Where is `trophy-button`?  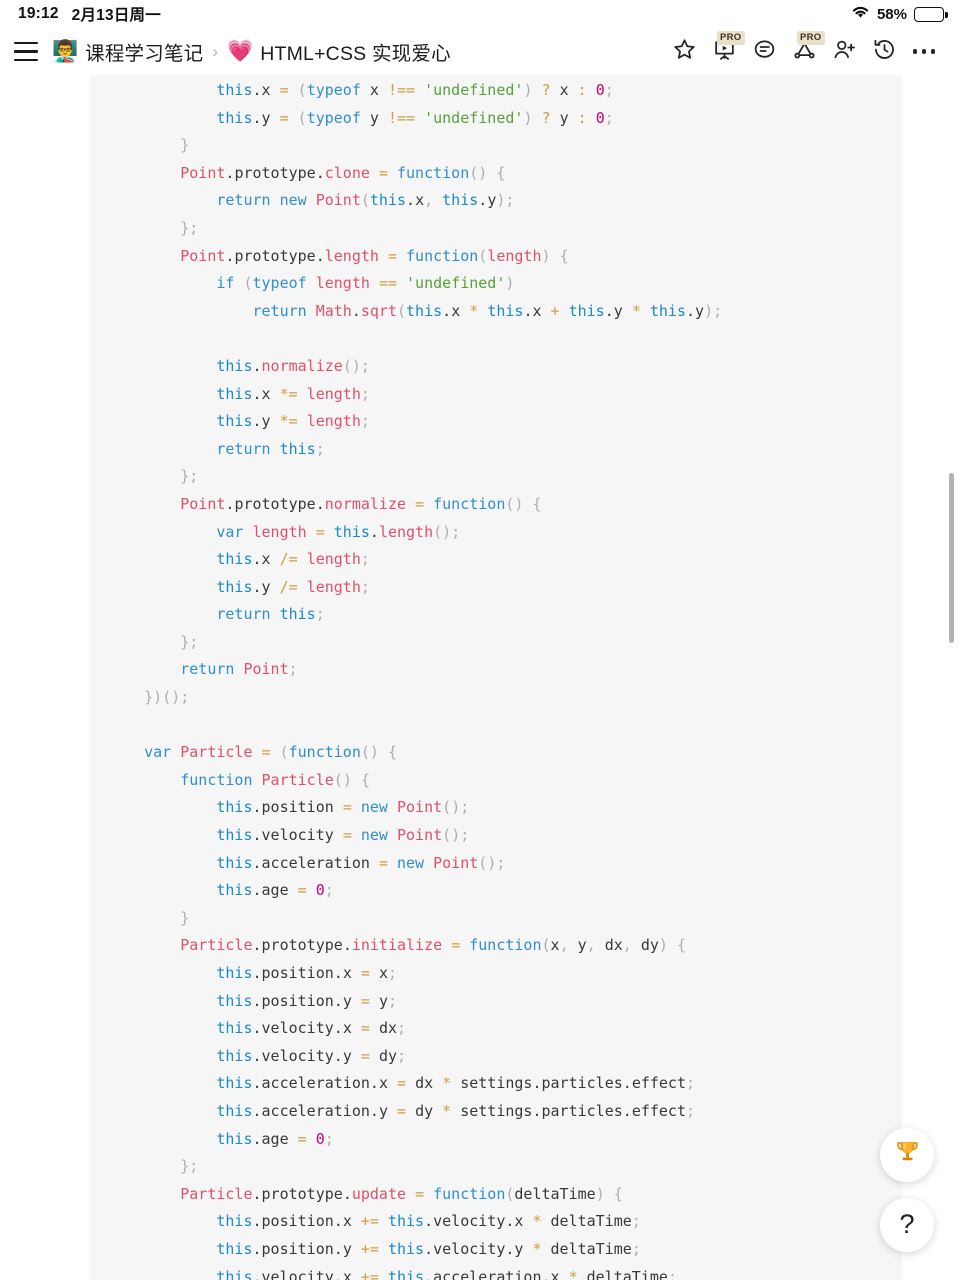 trophy-button is located at coordinates (907, 1155).